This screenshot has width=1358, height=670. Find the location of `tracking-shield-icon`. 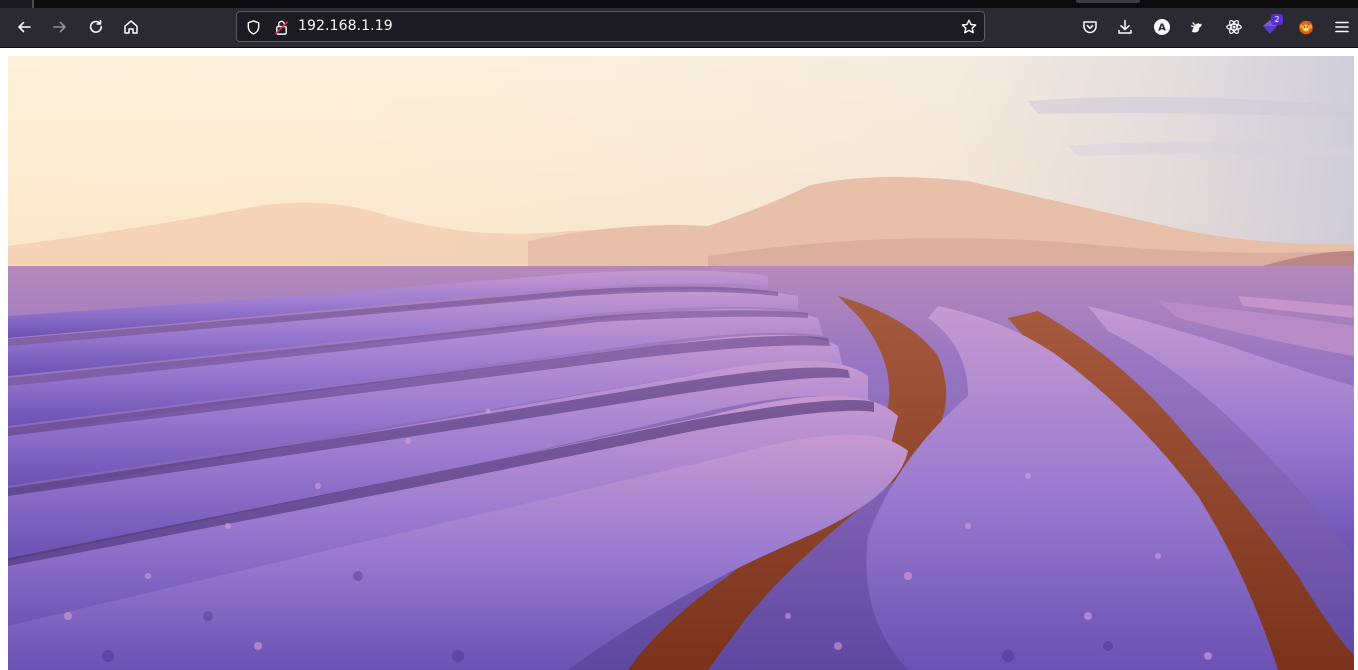

tracking-shield-icon is located at coordinates (253, 27).